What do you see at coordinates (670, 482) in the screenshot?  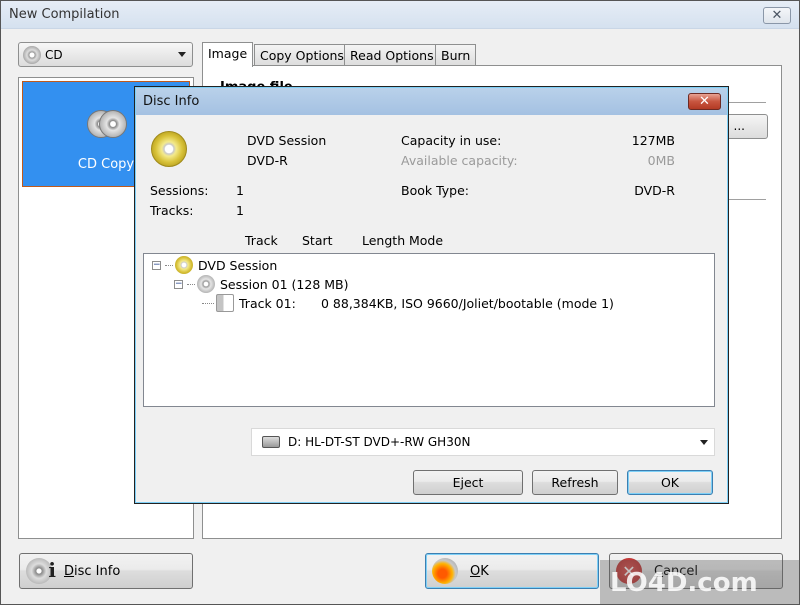 I see `dialog-ok-button: OK` at bounding box center [670, 482].